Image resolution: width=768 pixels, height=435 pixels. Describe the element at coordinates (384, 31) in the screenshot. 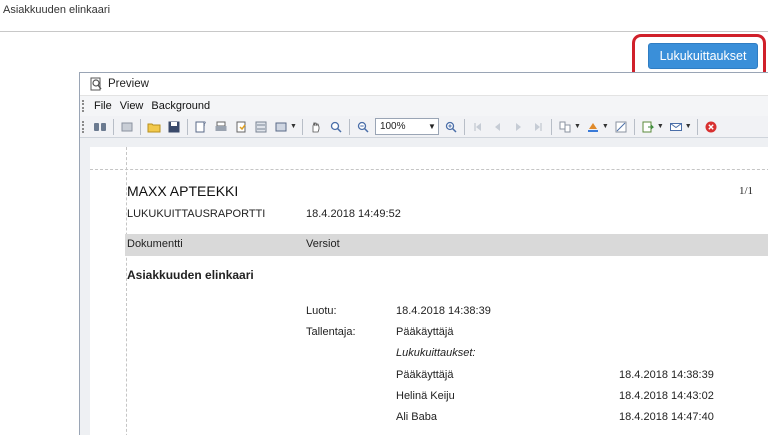

I see `page-divider` at that location.